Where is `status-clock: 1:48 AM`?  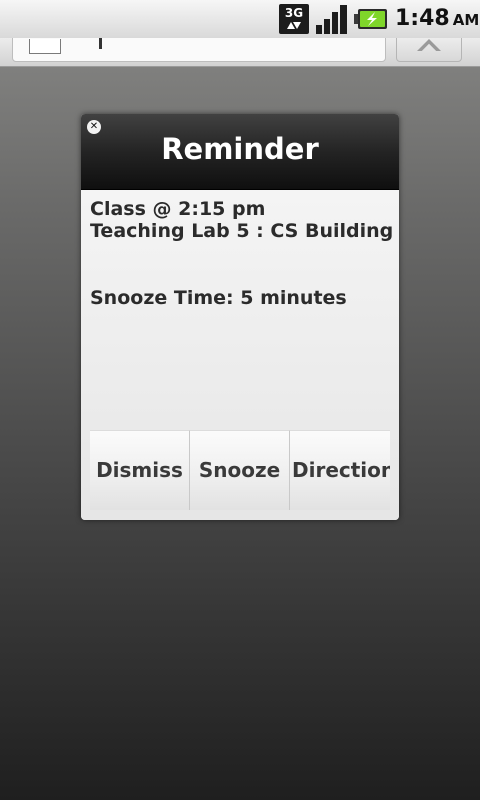
status-clock: 1:48 AM is located at coordinates (437, 20).